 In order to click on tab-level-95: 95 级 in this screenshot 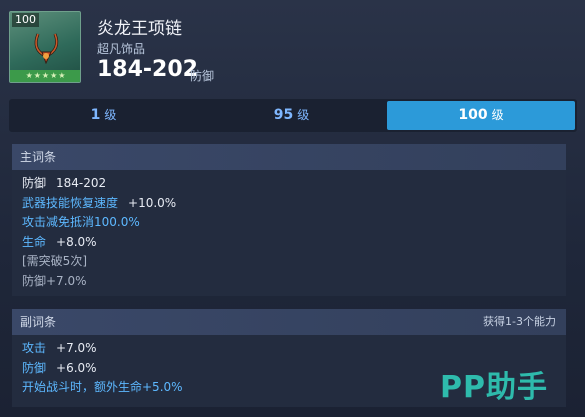, I will do `click(291, 115)`.